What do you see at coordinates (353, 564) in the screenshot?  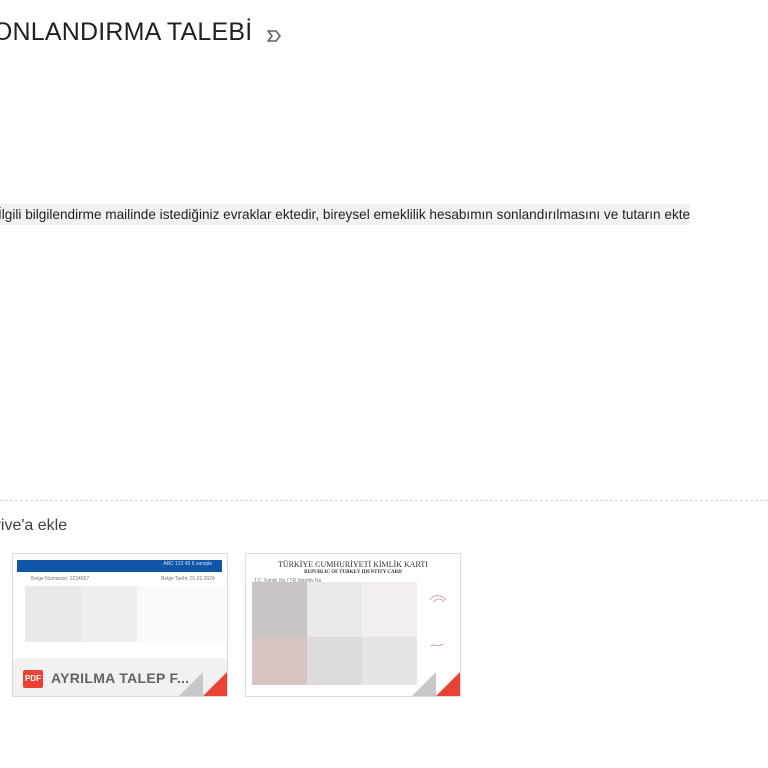 I see `id-card-title: TÜRKİYE CUMHURİYETİ KİMLİK KARTI` at bounding box center [353, 564].